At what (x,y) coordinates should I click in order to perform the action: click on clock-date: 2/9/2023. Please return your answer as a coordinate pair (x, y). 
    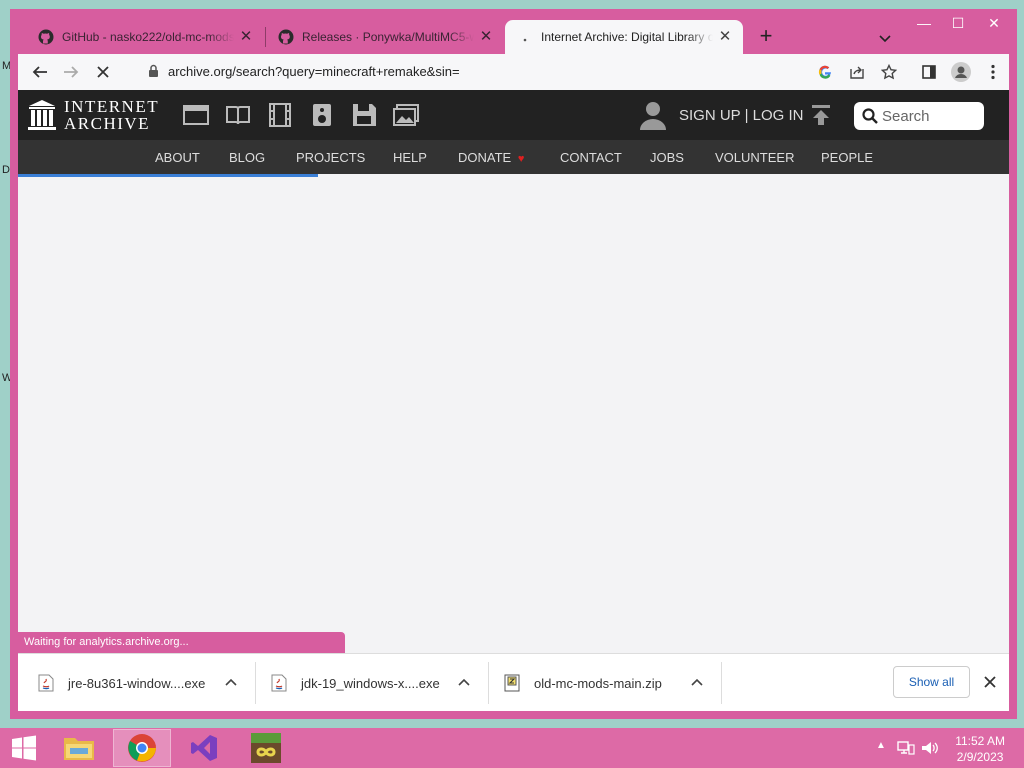
    Looking at the image, I should click on (980, 757).